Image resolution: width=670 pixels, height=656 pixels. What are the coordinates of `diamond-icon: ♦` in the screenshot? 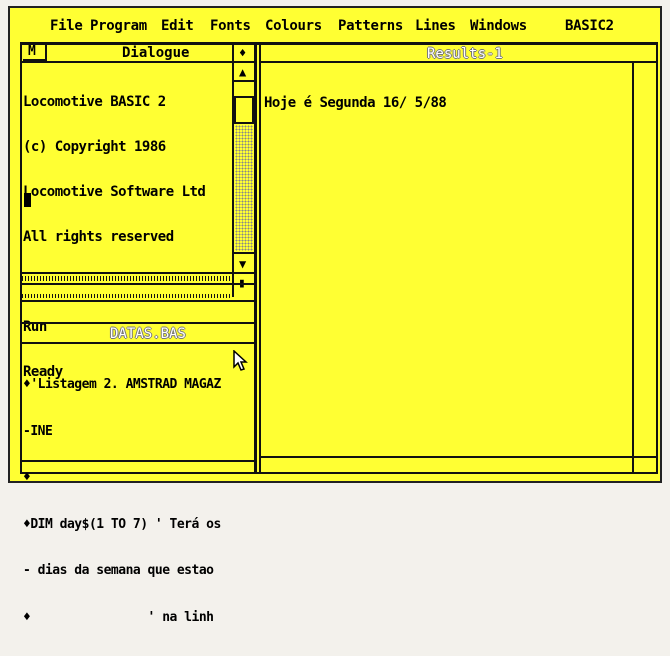 It's located at (242, 53).